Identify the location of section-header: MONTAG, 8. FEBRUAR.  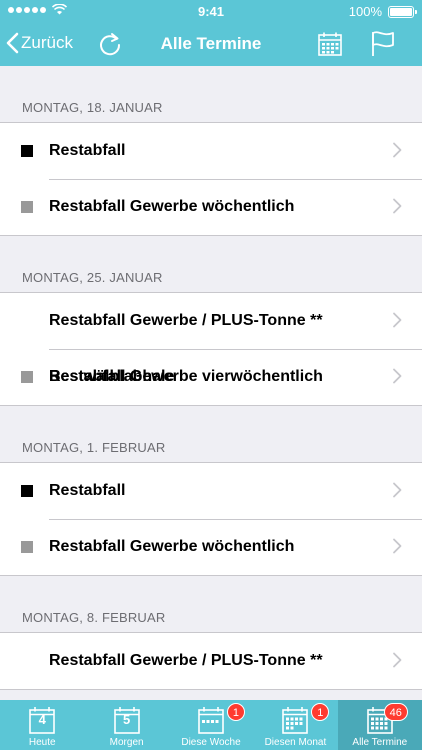
(94, 617).